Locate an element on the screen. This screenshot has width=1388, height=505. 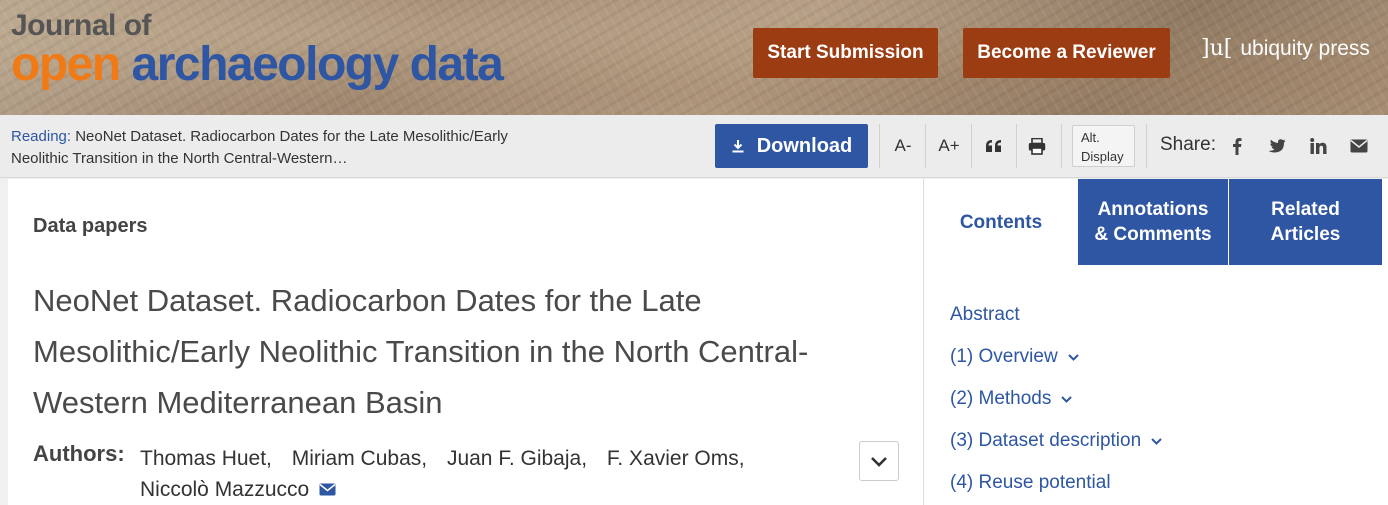
author-name: Niccolò Mazzucco is located at coordinates (224, 489).